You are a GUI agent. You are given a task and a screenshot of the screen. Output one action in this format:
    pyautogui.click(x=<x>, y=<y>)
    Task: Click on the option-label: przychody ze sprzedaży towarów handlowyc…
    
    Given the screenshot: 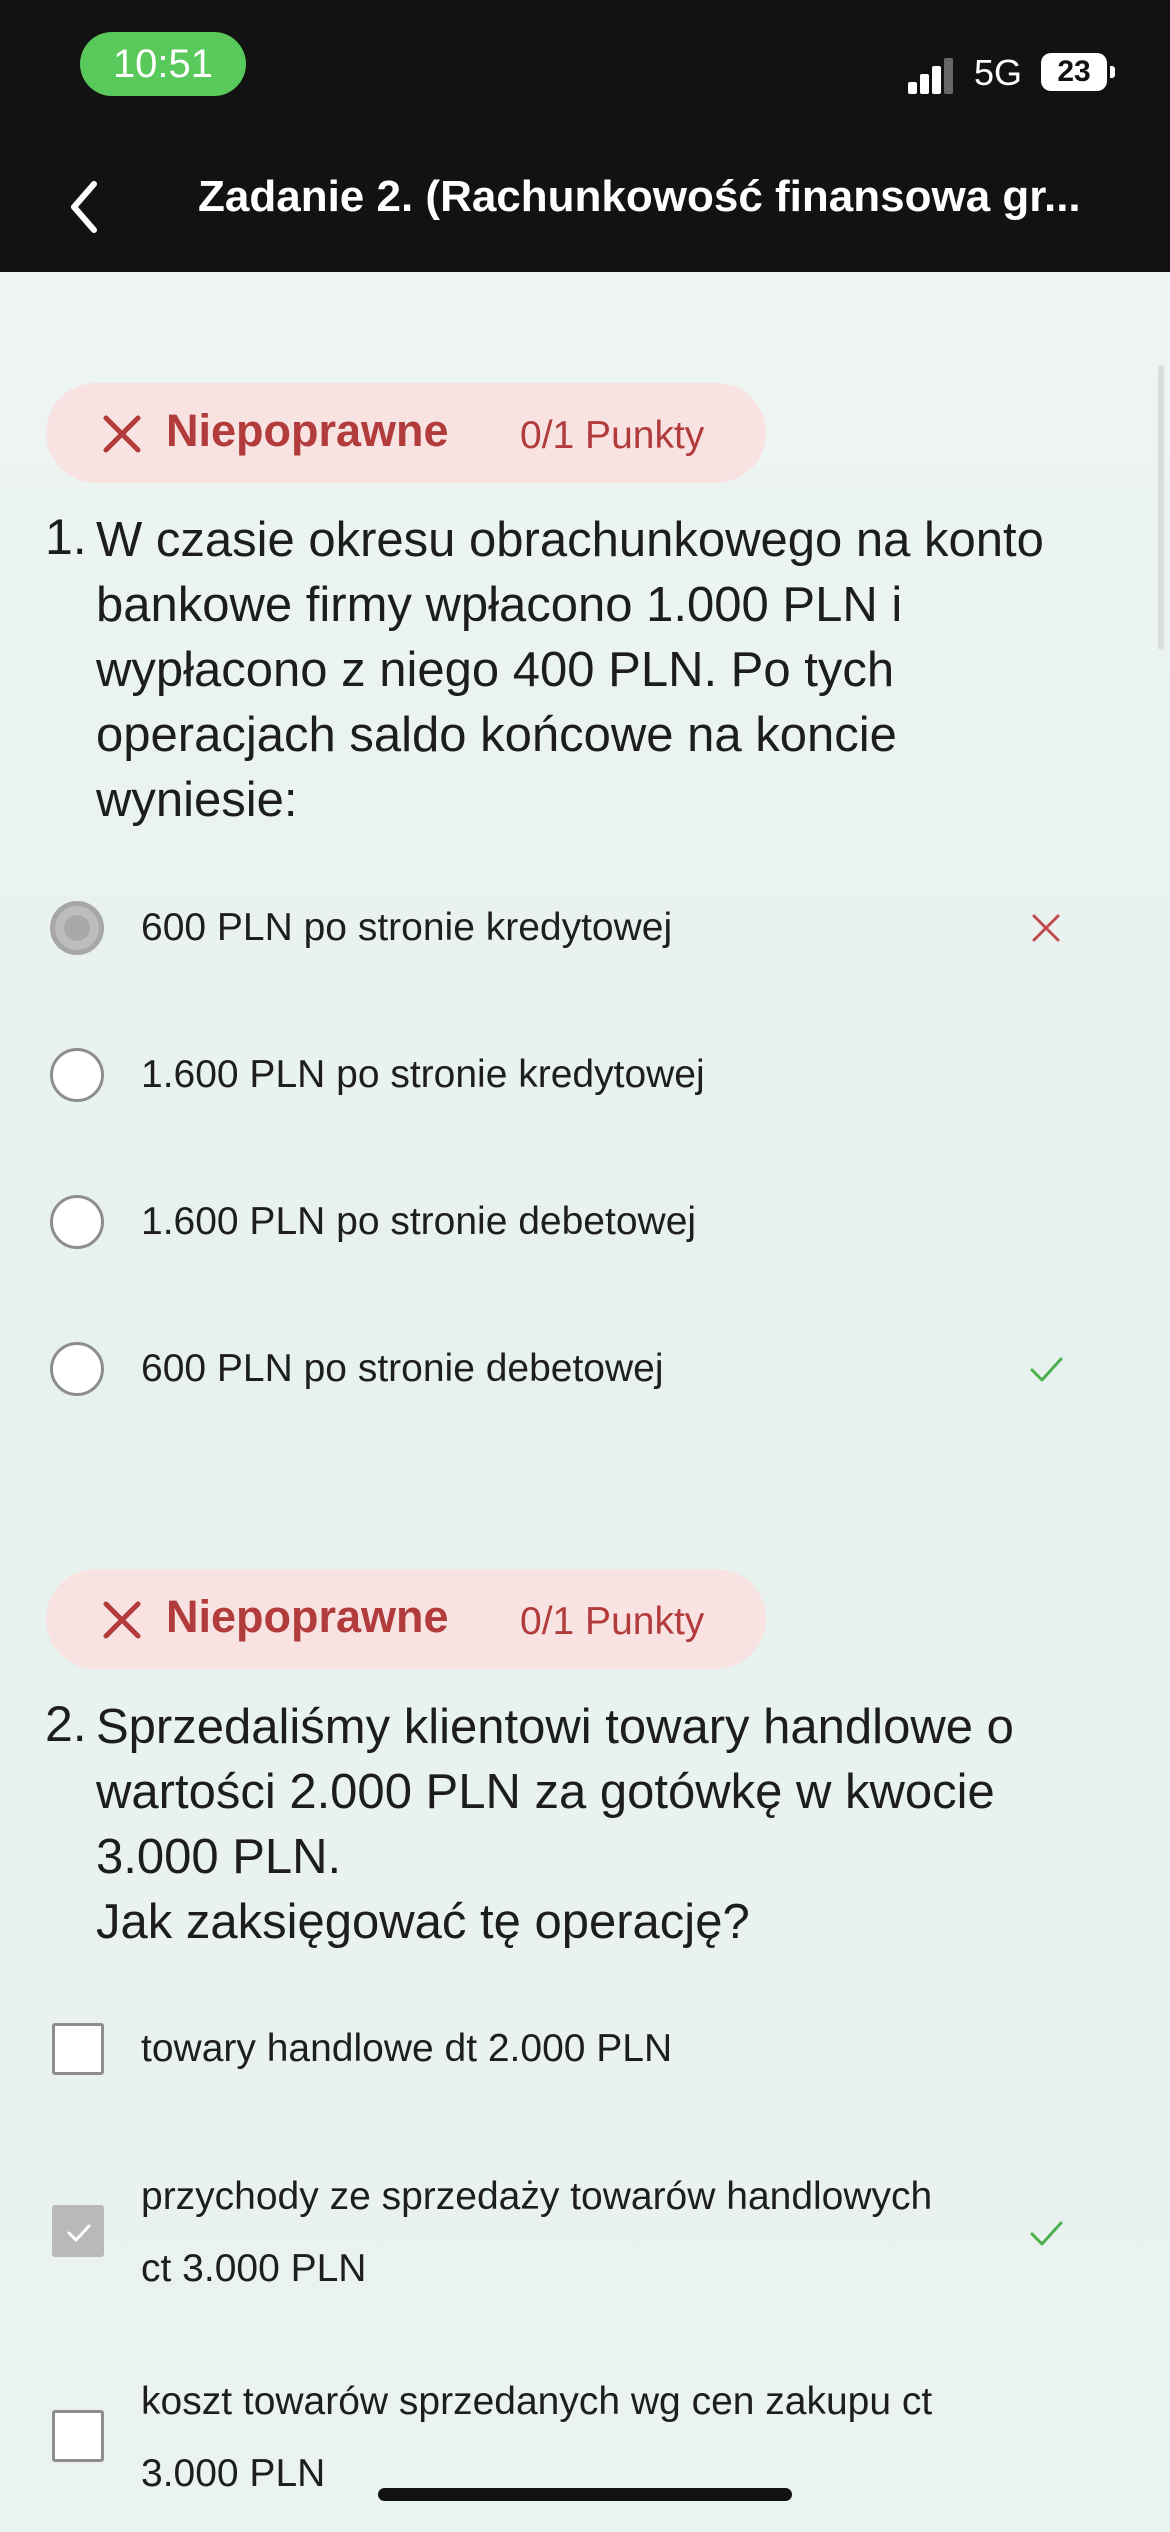 What is the action you would take?
    pyautogui.click(x=581, y=2233)
    